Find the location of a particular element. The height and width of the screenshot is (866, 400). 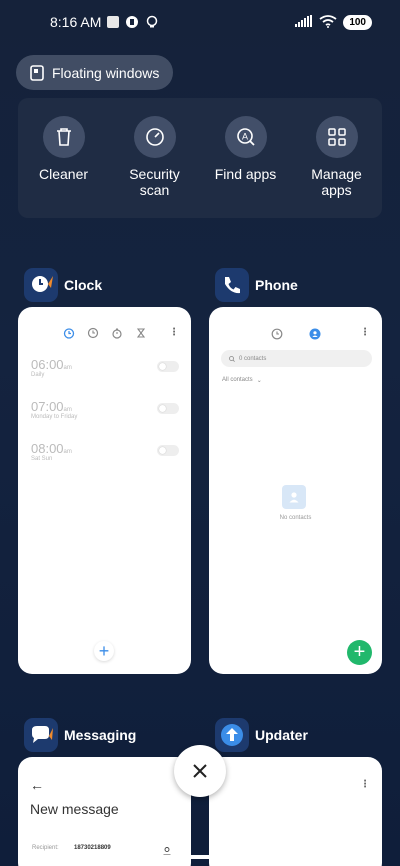

filter-dropdown-icon: ⌄ is located at coordinates (259, 381).